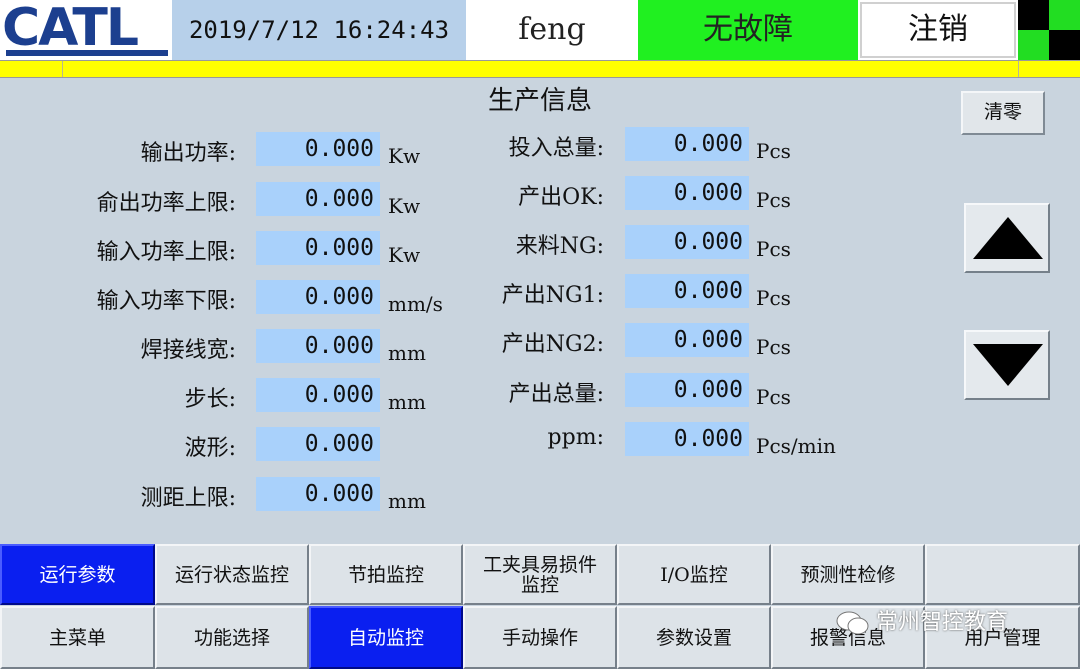 This screenshot has height=669, width=1080. What do you see at coordinates (386, 637) in the screenshot?
I see `nav-tab-3: 自动监控` at bounding box center [386, 637].